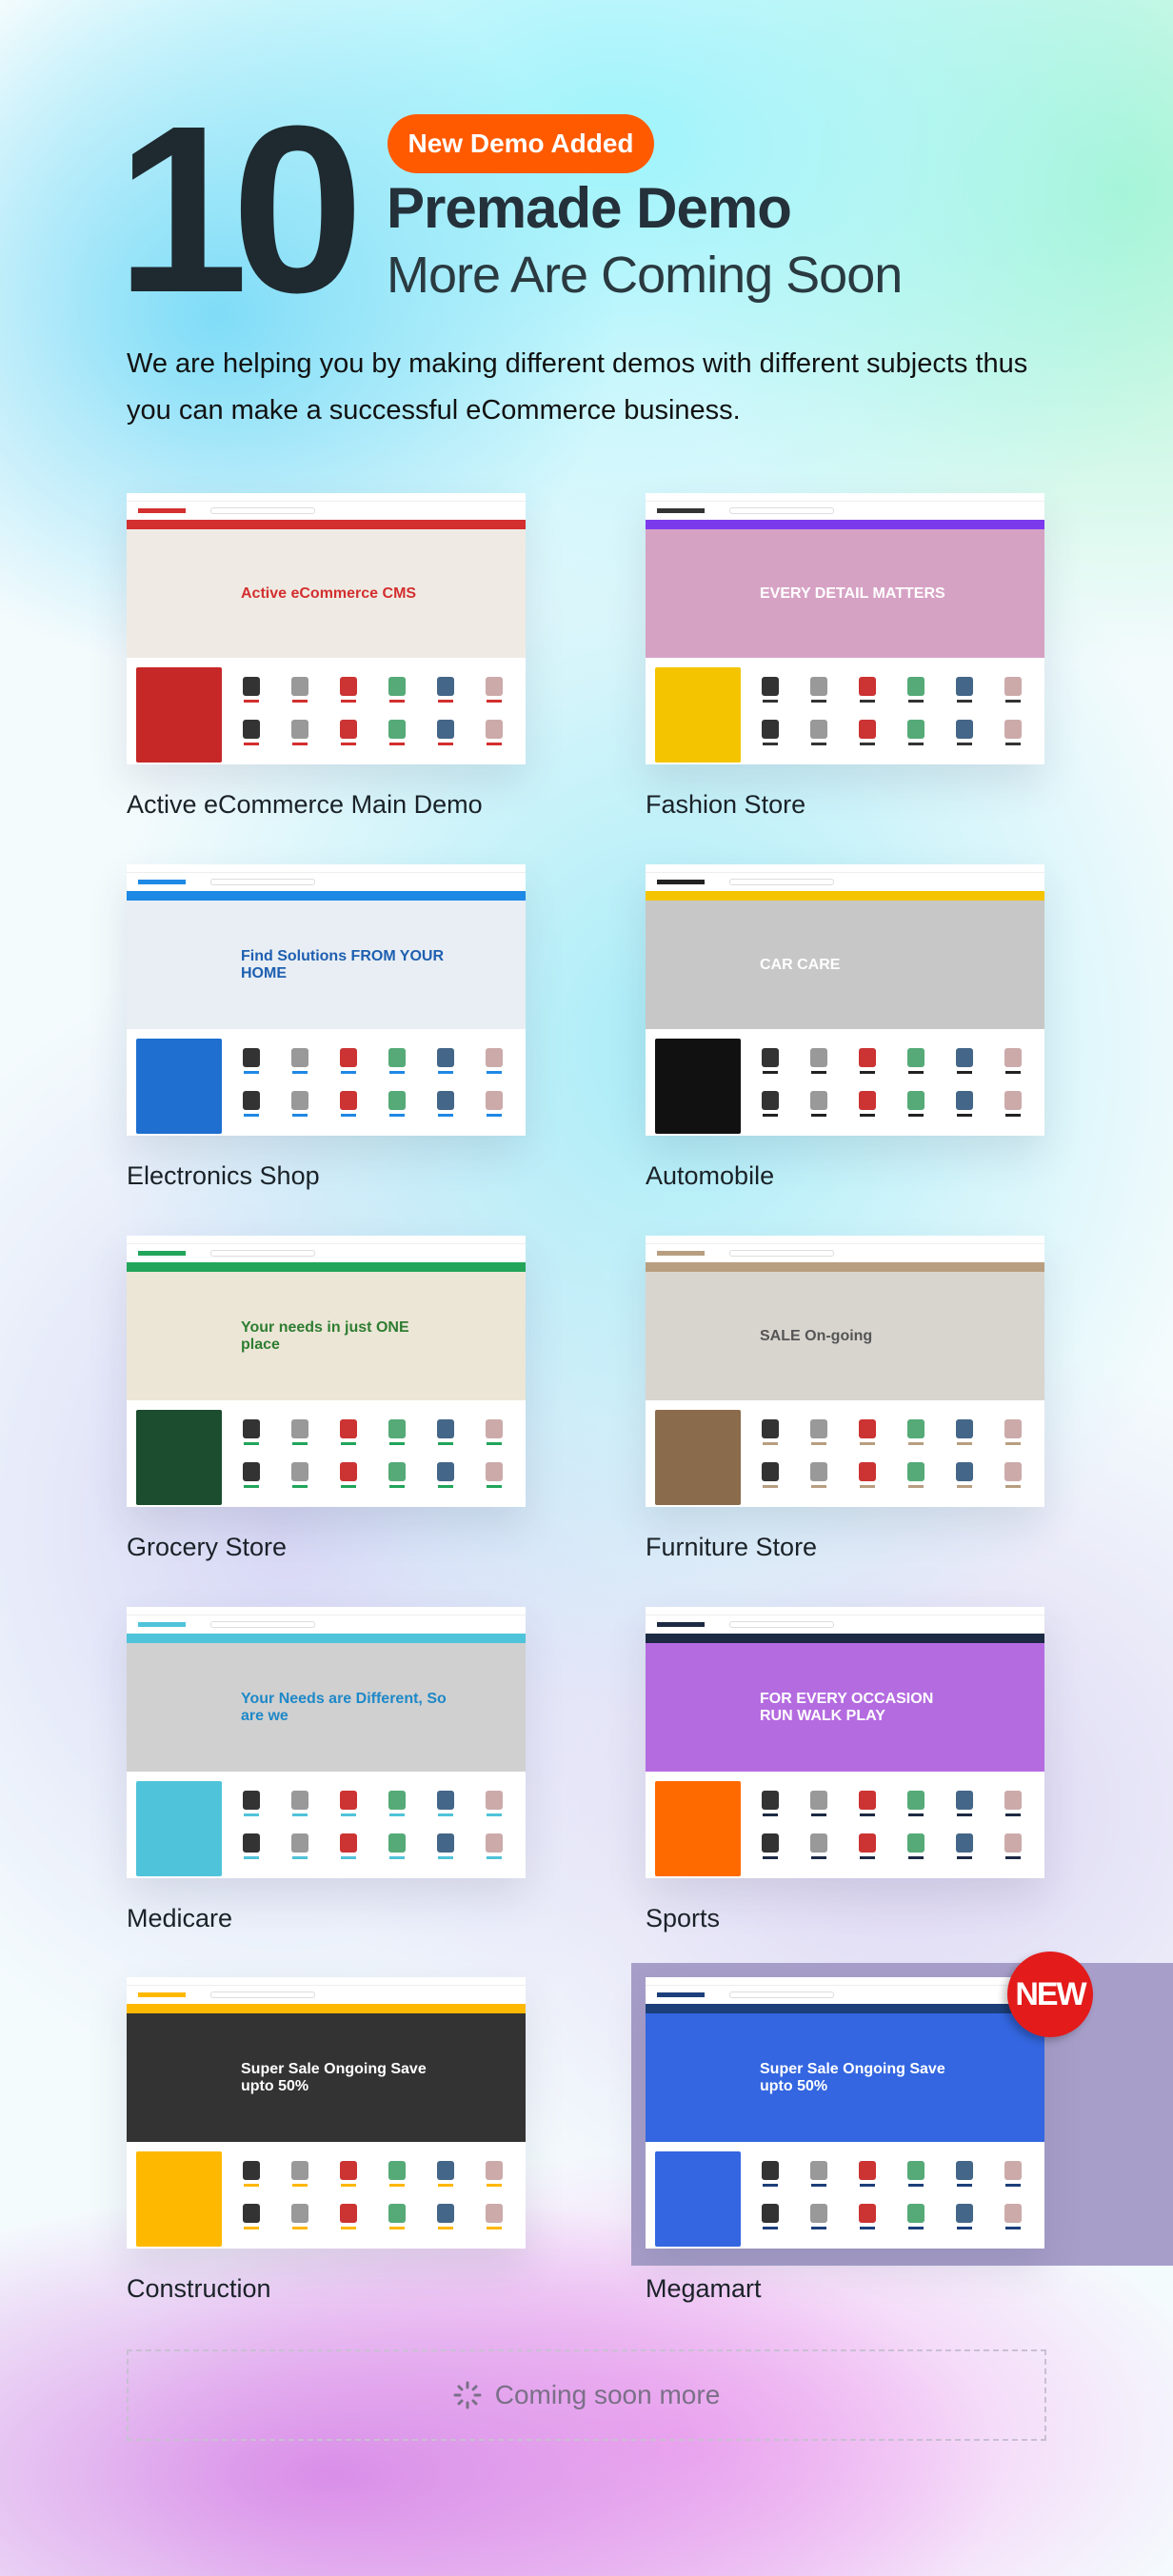  What do you see at coordinates (710, 1176) in the screenshot?
I see `demo-name: Automobile` at bounding box center [710, 1176].